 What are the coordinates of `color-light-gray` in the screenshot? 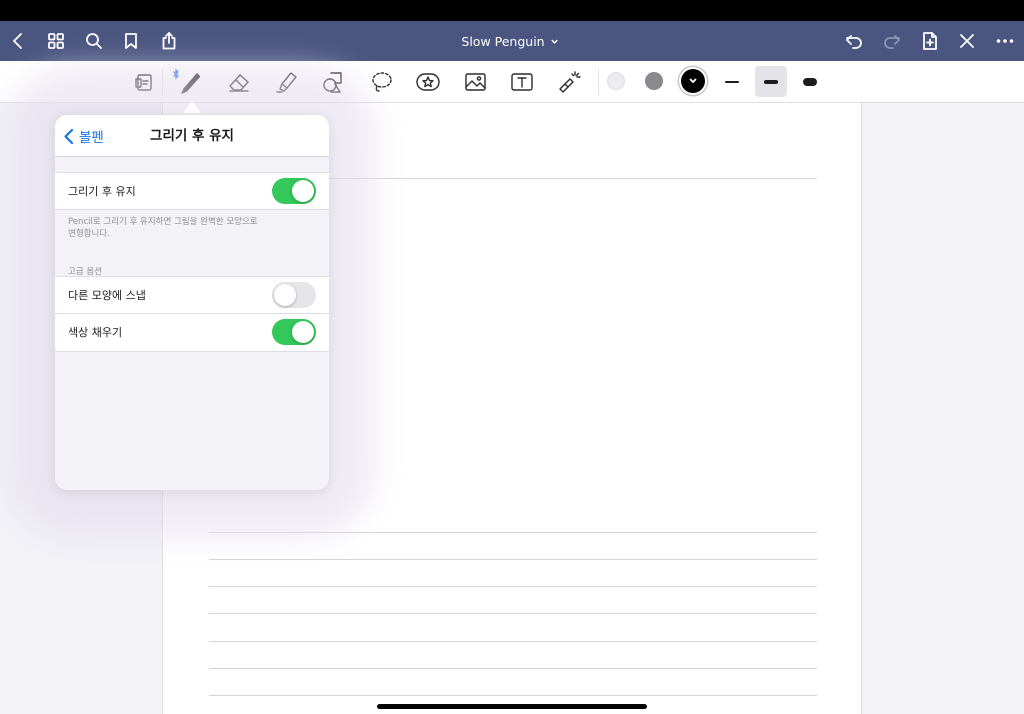 It's located at (616, 81).